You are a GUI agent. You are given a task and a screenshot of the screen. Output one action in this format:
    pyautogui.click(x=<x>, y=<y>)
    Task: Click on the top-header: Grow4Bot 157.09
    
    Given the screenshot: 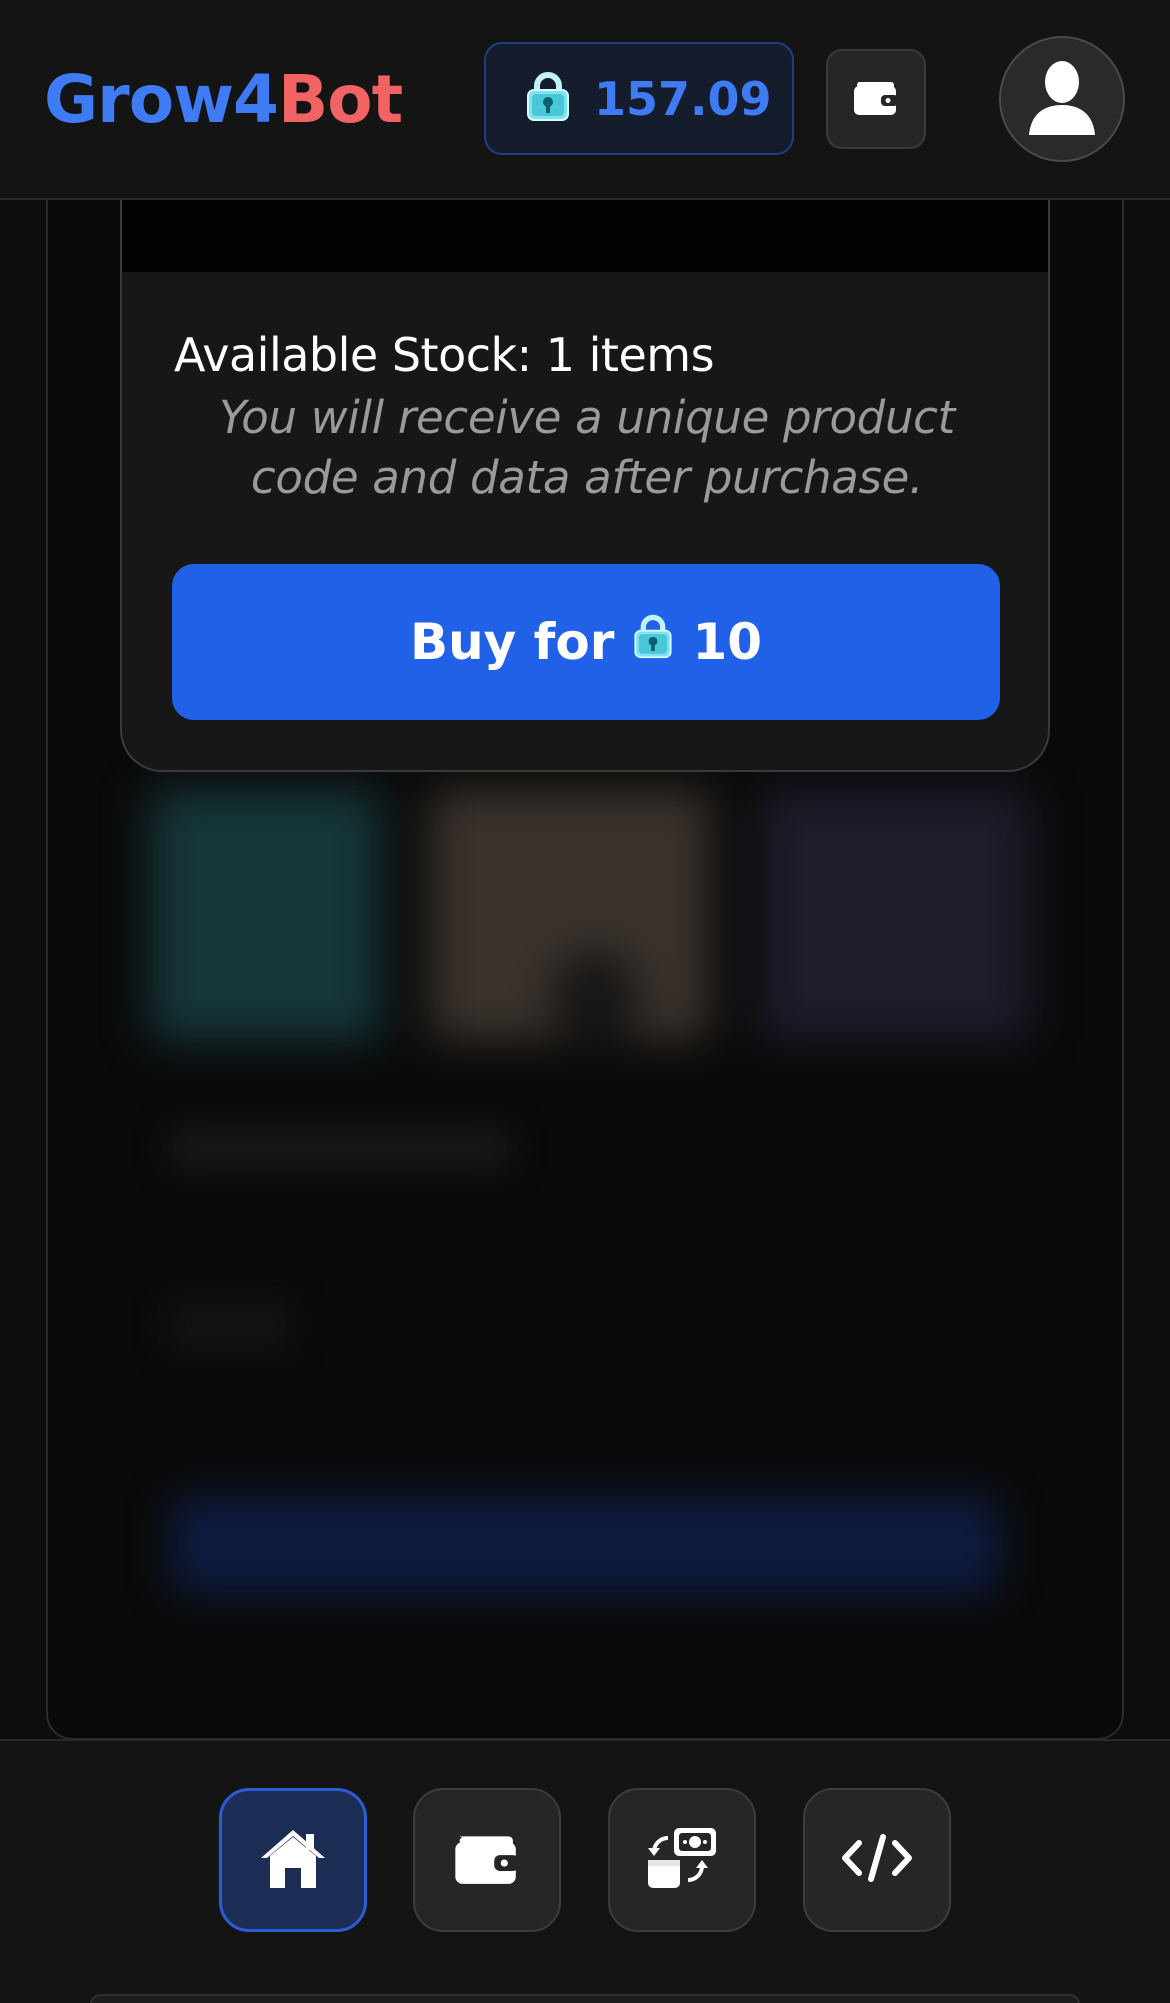 What is the action you would take?
    pyautogui.click(x=585, y=100)
    